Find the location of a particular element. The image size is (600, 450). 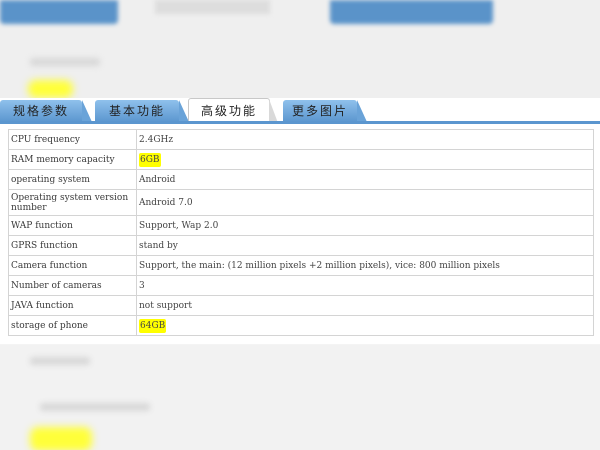

spec-key: Number of cameras is located at coordinates (72, 285).